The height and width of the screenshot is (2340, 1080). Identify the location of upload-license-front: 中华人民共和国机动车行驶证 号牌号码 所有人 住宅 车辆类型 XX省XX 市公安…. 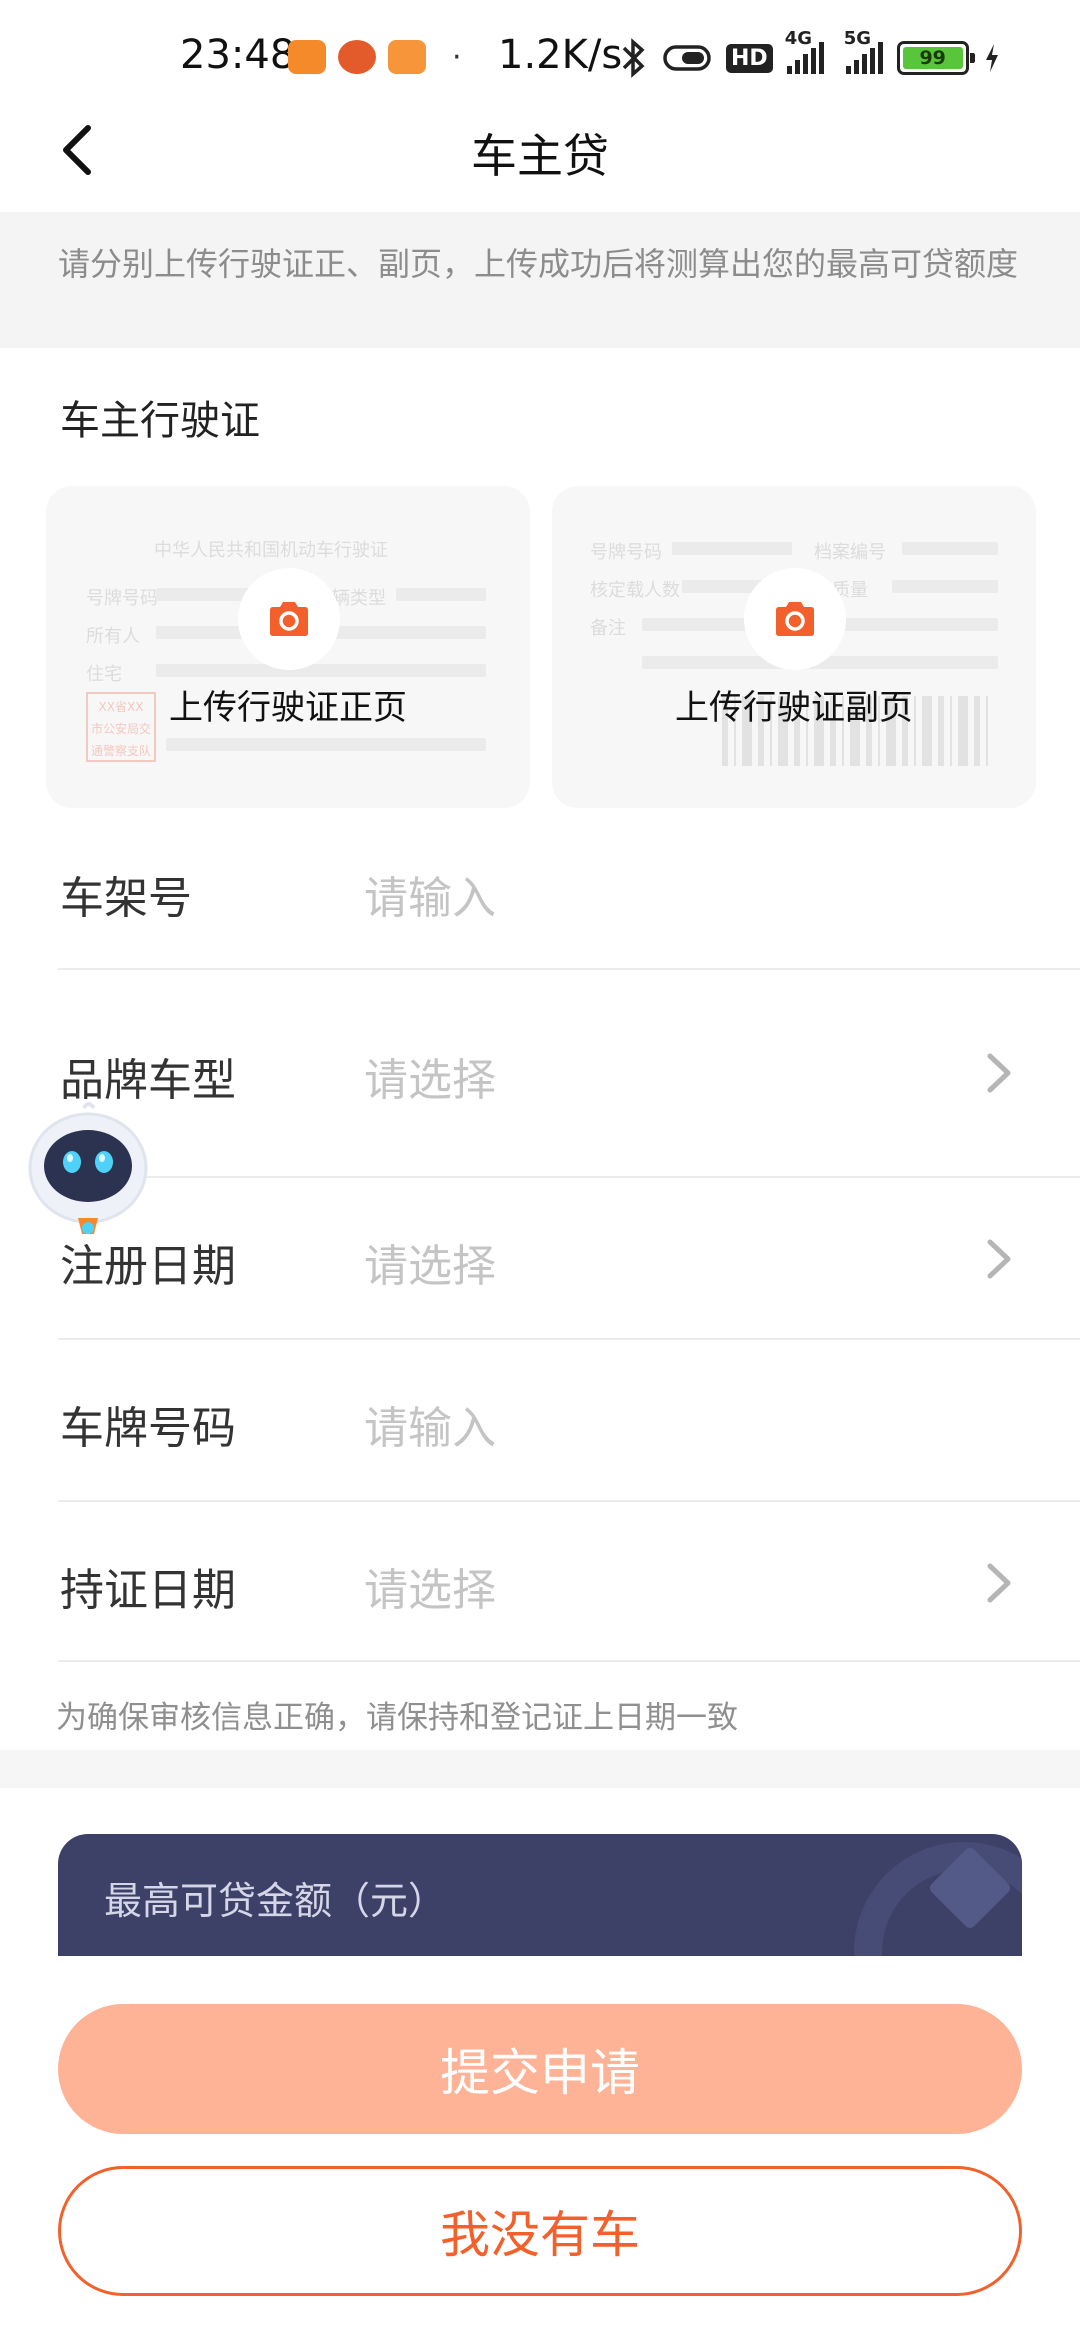
(288, 647).